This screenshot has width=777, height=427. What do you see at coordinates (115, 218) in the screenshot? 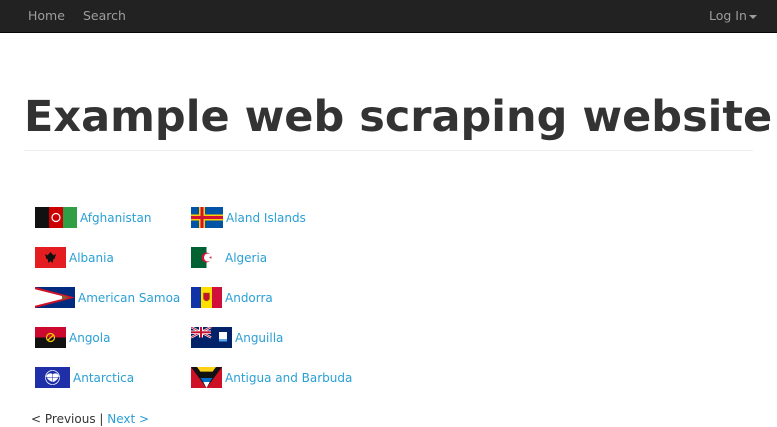
I see `country-link-afghanistan: Afghanistan` at bounding box center [115, 218].